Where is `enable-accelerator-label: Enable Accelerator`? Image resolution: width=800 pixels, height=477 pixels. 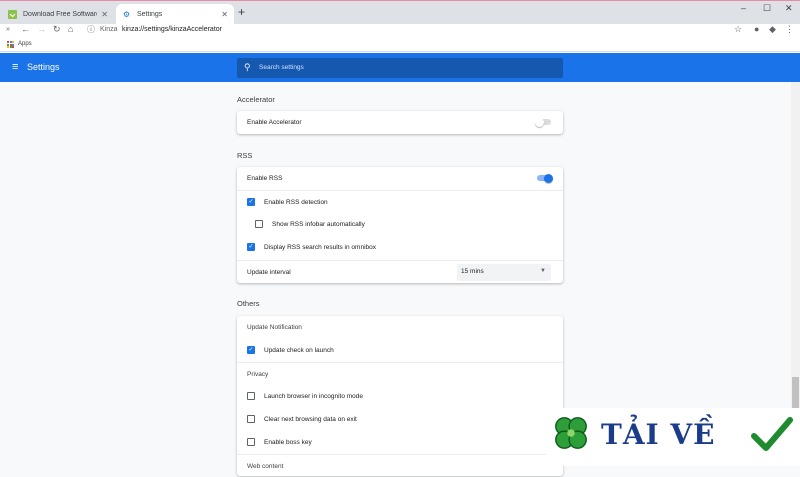
enable-accelerator-label: Enable Accelerator is located at coordinates (274, 122).